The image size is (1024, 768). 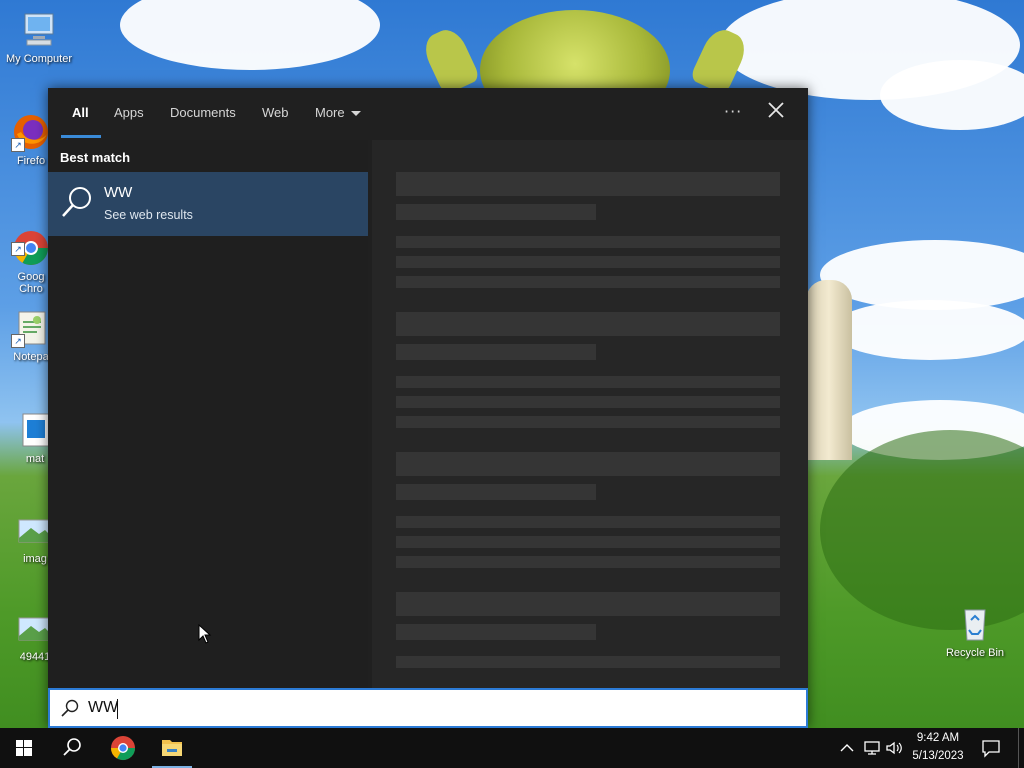 I want to click on best-match-result: WW See web results, so click(x=208, y=204).